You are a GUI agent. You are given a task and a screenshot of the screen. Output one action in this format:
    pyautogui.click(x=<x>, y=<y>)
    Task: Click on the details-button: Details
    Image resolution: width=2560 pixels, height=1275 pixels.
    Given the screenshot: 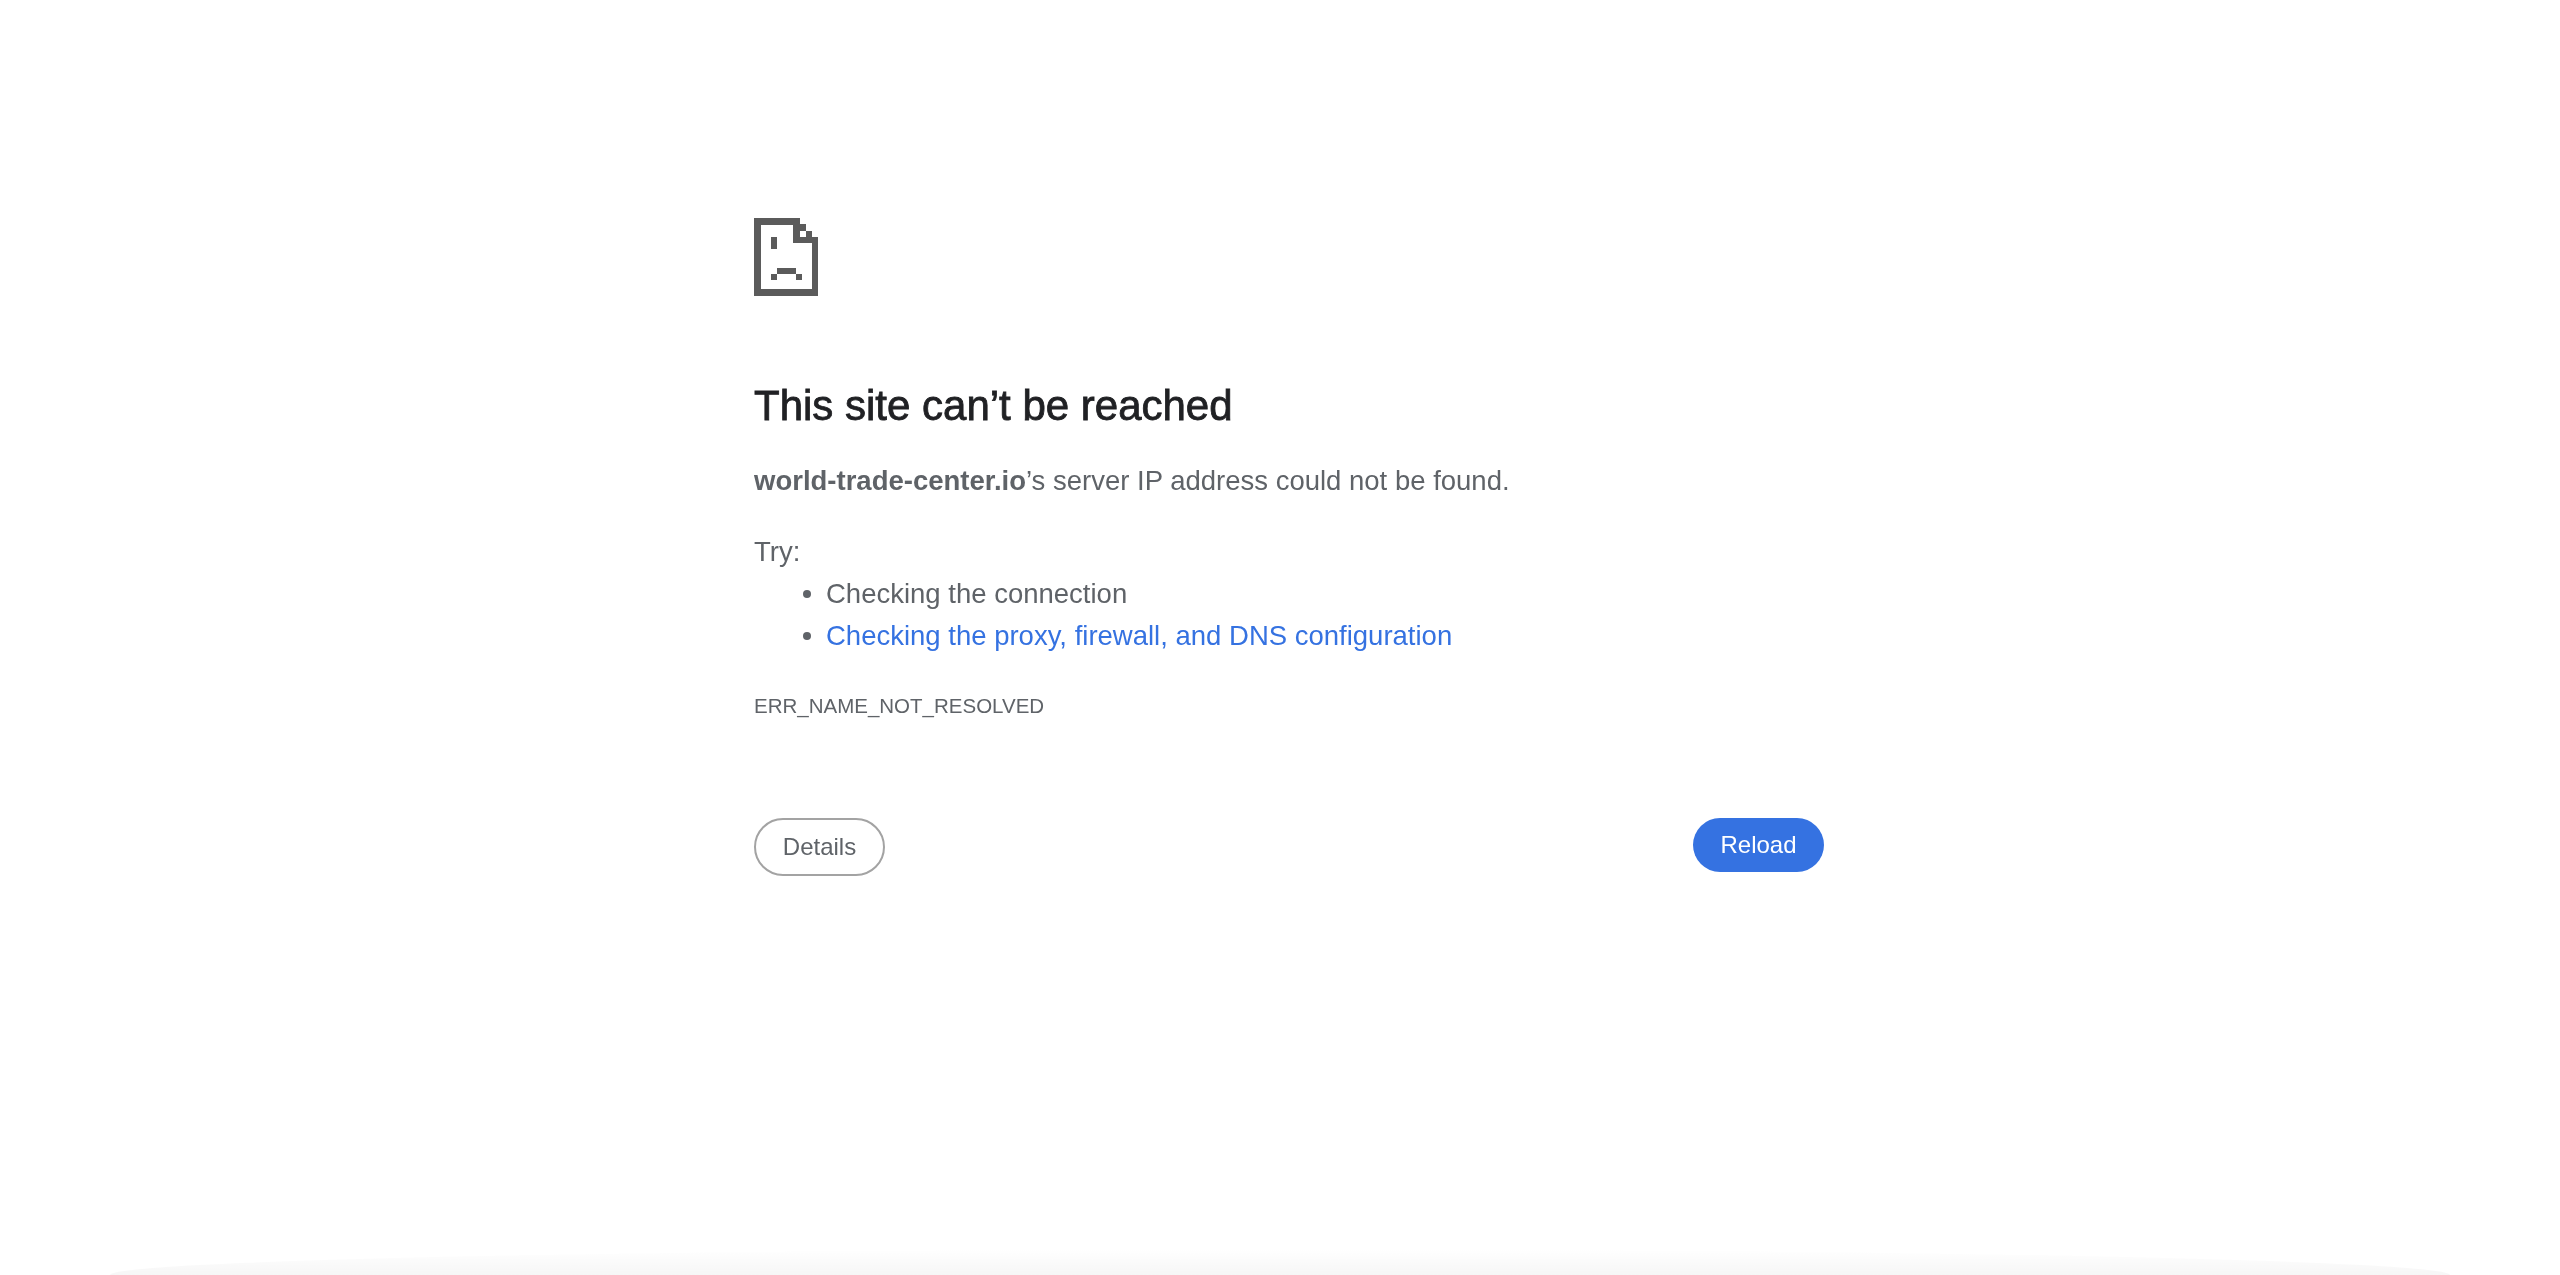 What is the action you would take?
    pyautogui.click(x=819, y=847)
    